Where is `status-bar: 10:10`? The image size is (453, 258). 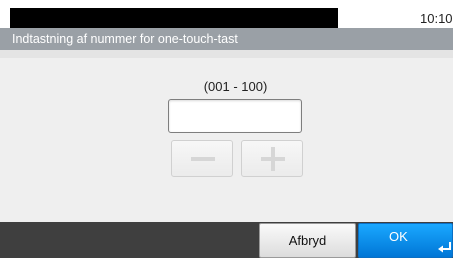
status-bar: 10:10 is located at coordinates (226, 14).